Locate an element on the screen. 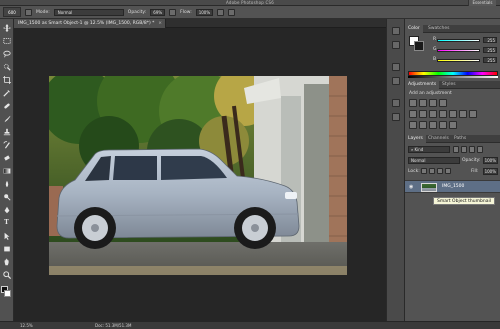  tooltip: Smart Object thumbnail is located at coordinates (464, 201).